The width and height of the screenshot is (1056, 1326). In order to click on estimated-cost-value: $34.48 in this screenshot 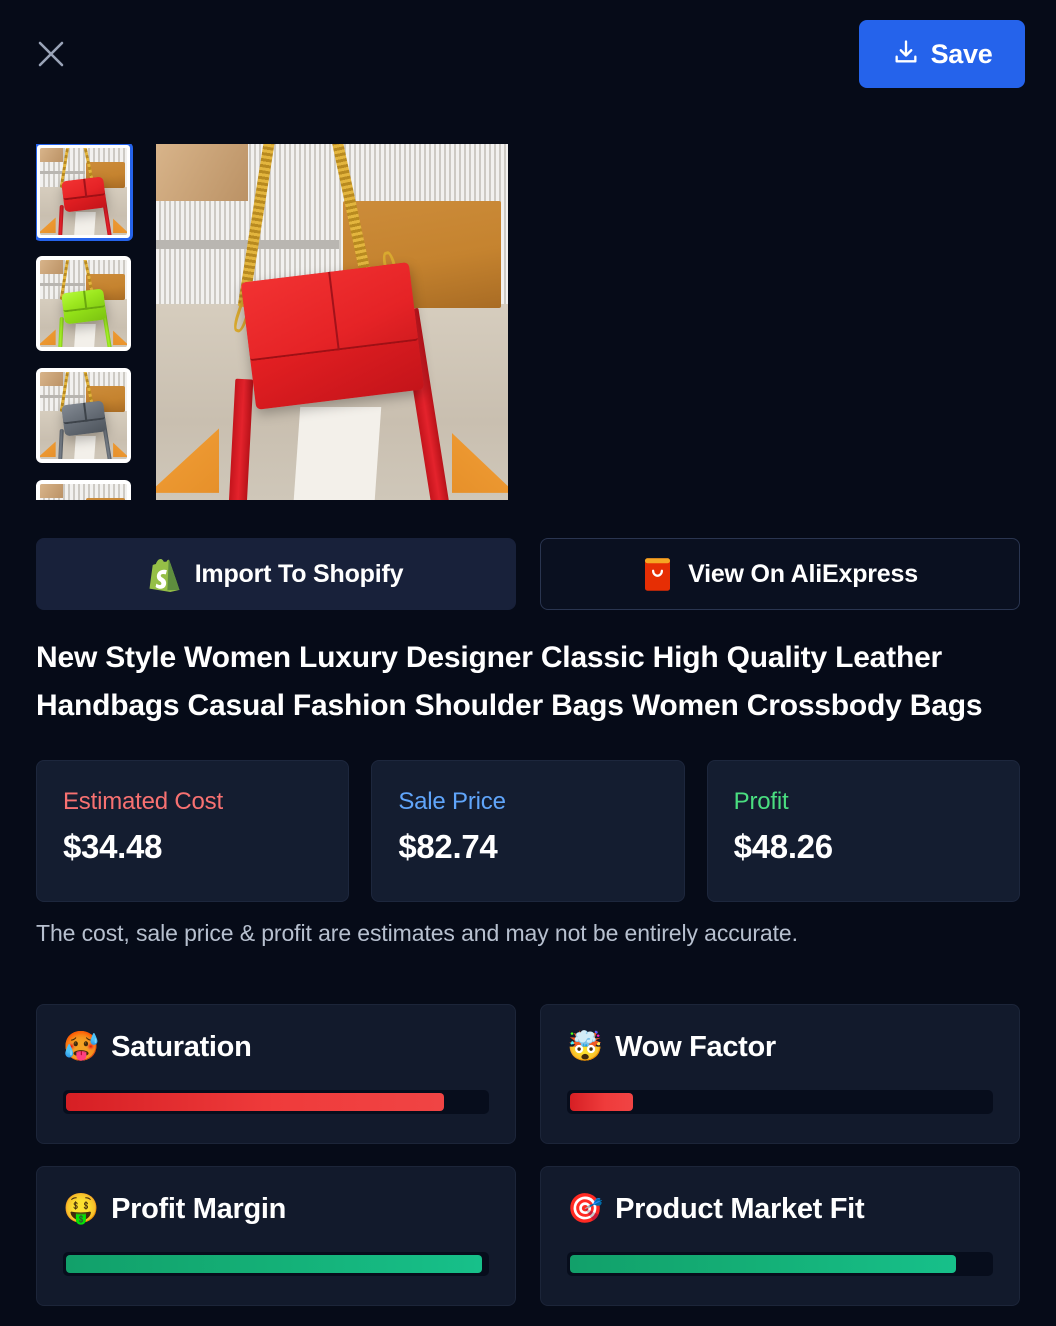, I will do `click(113, 847)`.